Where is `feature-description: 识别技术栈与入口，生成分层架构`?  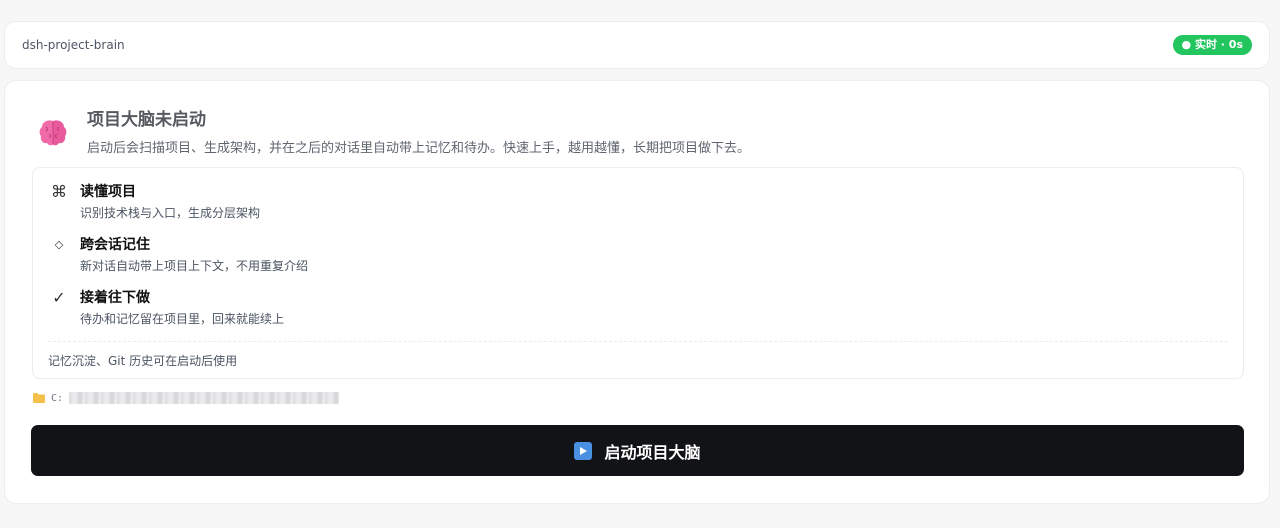
feature-description: 识别技术栈与入口，生成分层架构 is located at coordinates (170, 213).